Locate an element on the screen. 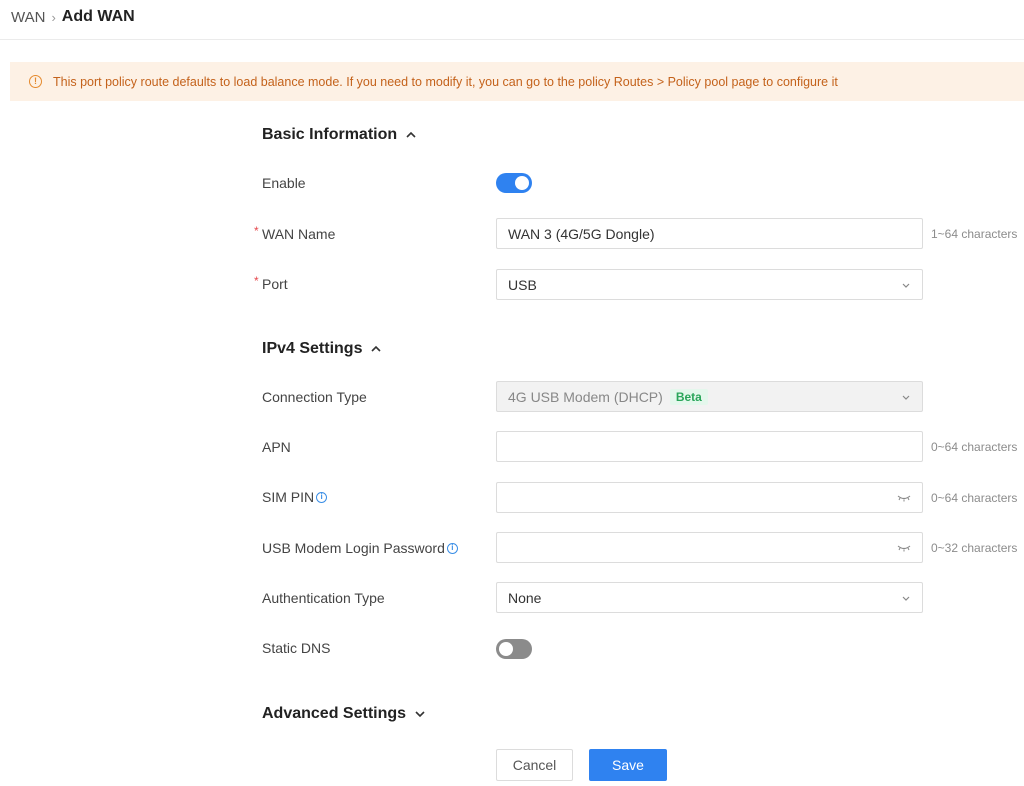  enable-toggle is located at coordinates (514, 183).